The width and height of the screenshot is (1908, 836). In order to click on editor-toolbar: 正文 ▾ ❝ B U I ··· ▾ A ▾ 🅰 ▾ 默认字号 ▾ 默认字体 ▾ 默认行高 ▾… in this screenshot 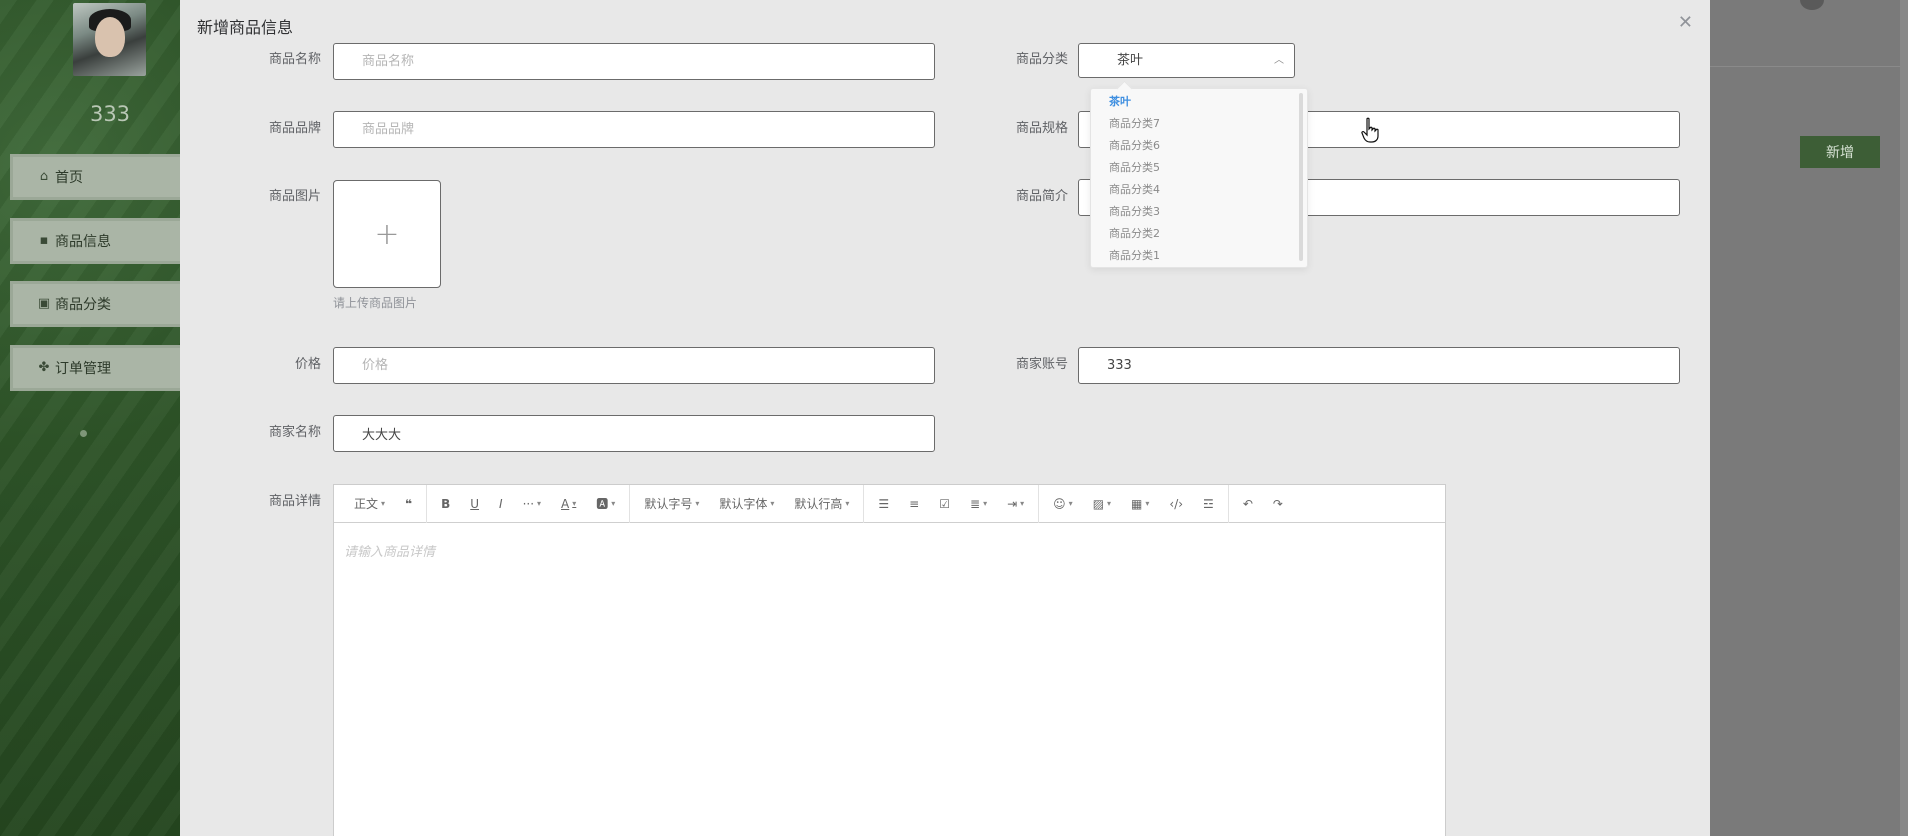, I will do `click(889, 503)`.